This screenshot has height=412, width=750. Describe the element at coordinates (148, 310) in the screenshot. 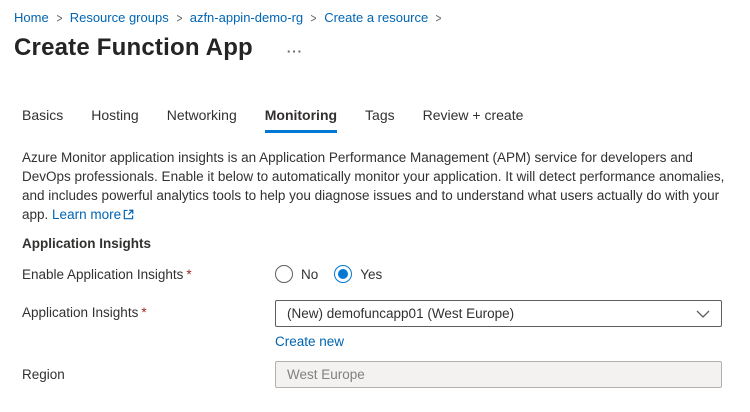

I see `application-insights-label: Application Insights *` at that location.